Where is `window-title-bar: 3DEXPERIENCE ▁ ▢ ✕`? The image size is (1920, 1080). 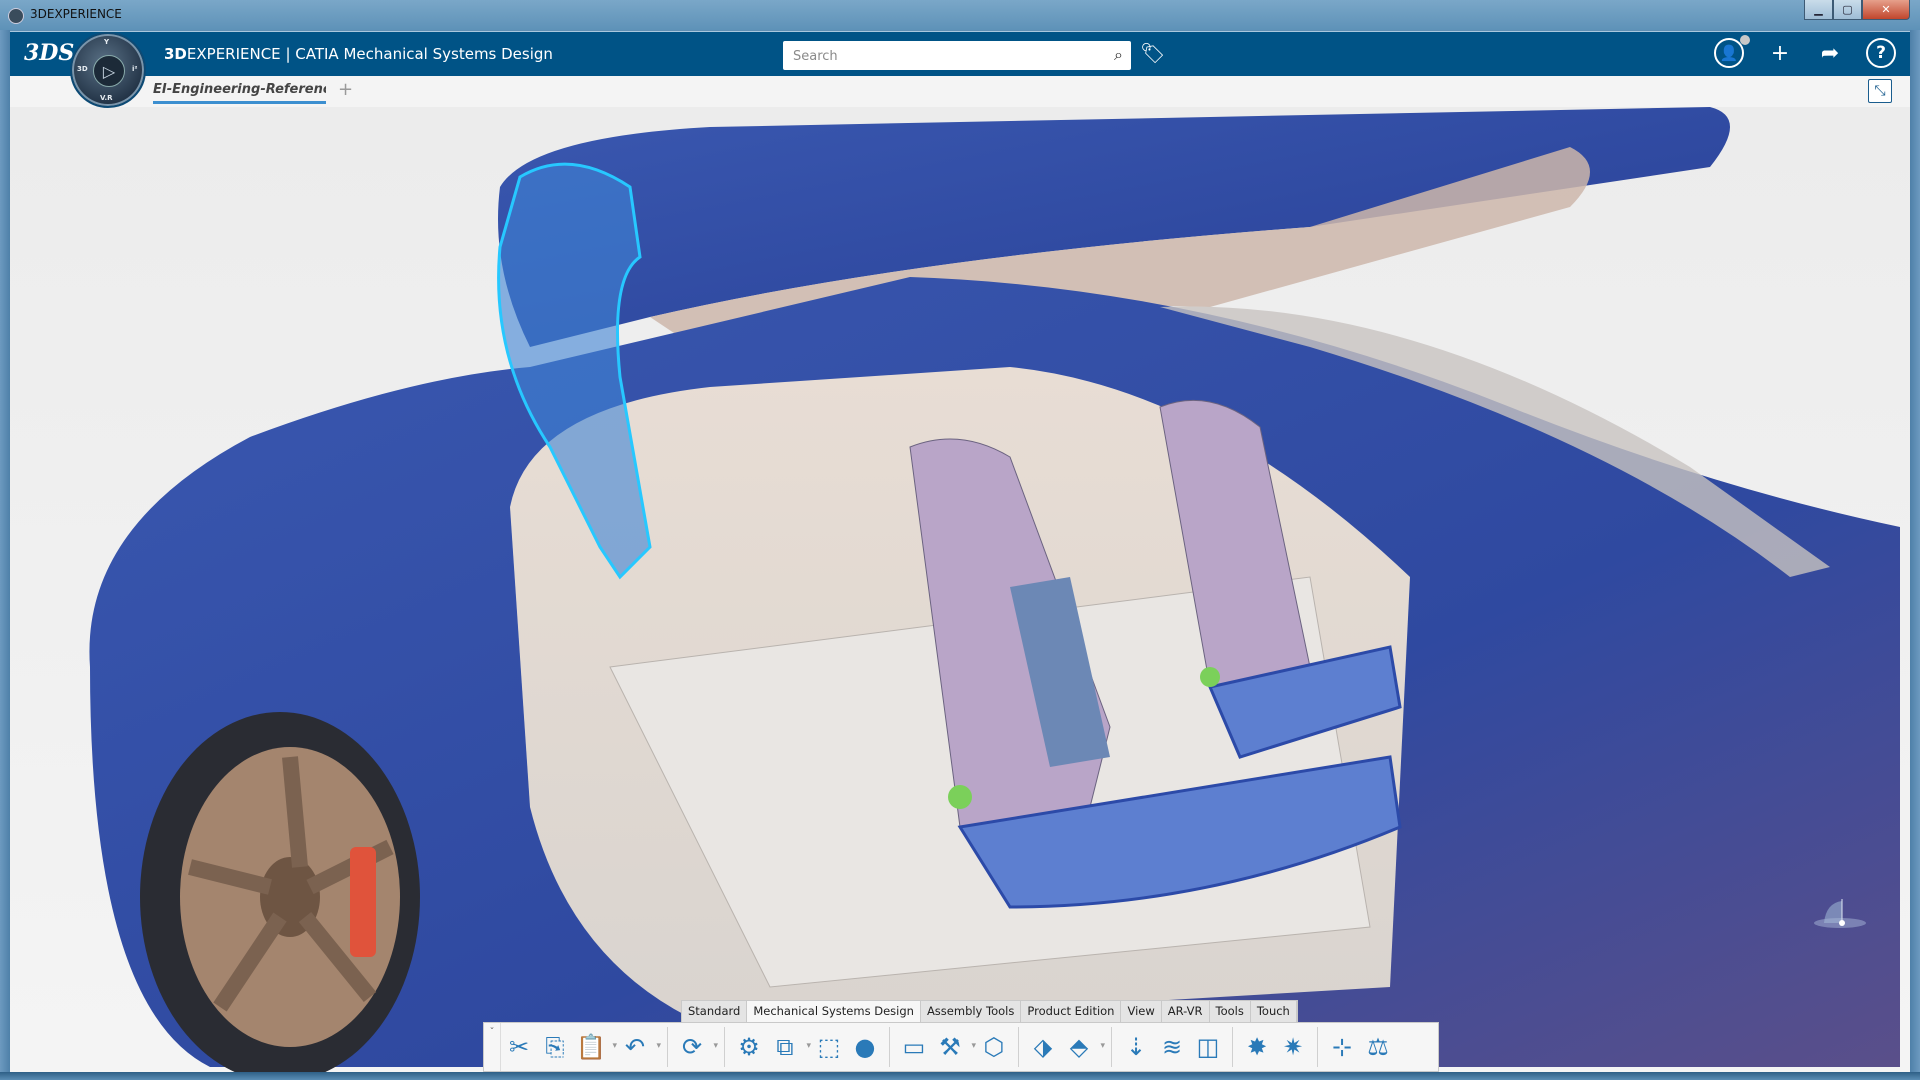 window-title-bar: 3DEXPERIENCE ▁ ▢ ✕ is located at coordinates (960, 15).